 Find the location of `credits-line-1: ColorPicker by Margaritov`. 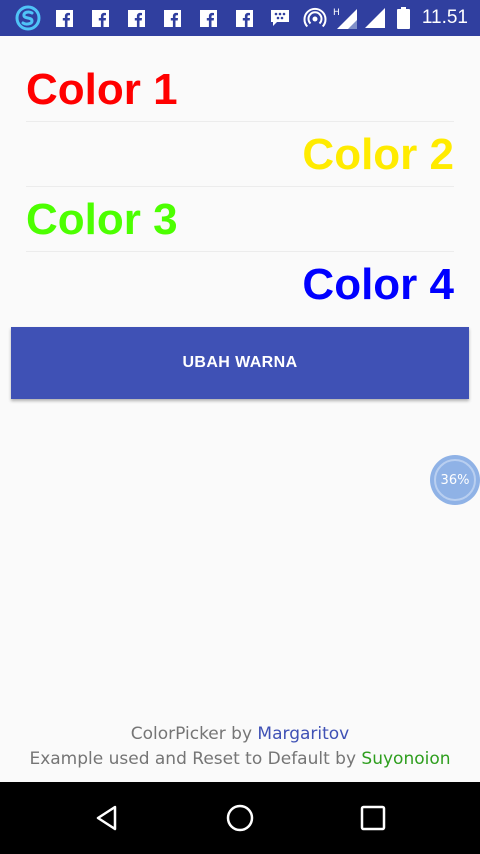

credits-line-1: ColorPicker by Margaritov is located at coordinates (240, 734).